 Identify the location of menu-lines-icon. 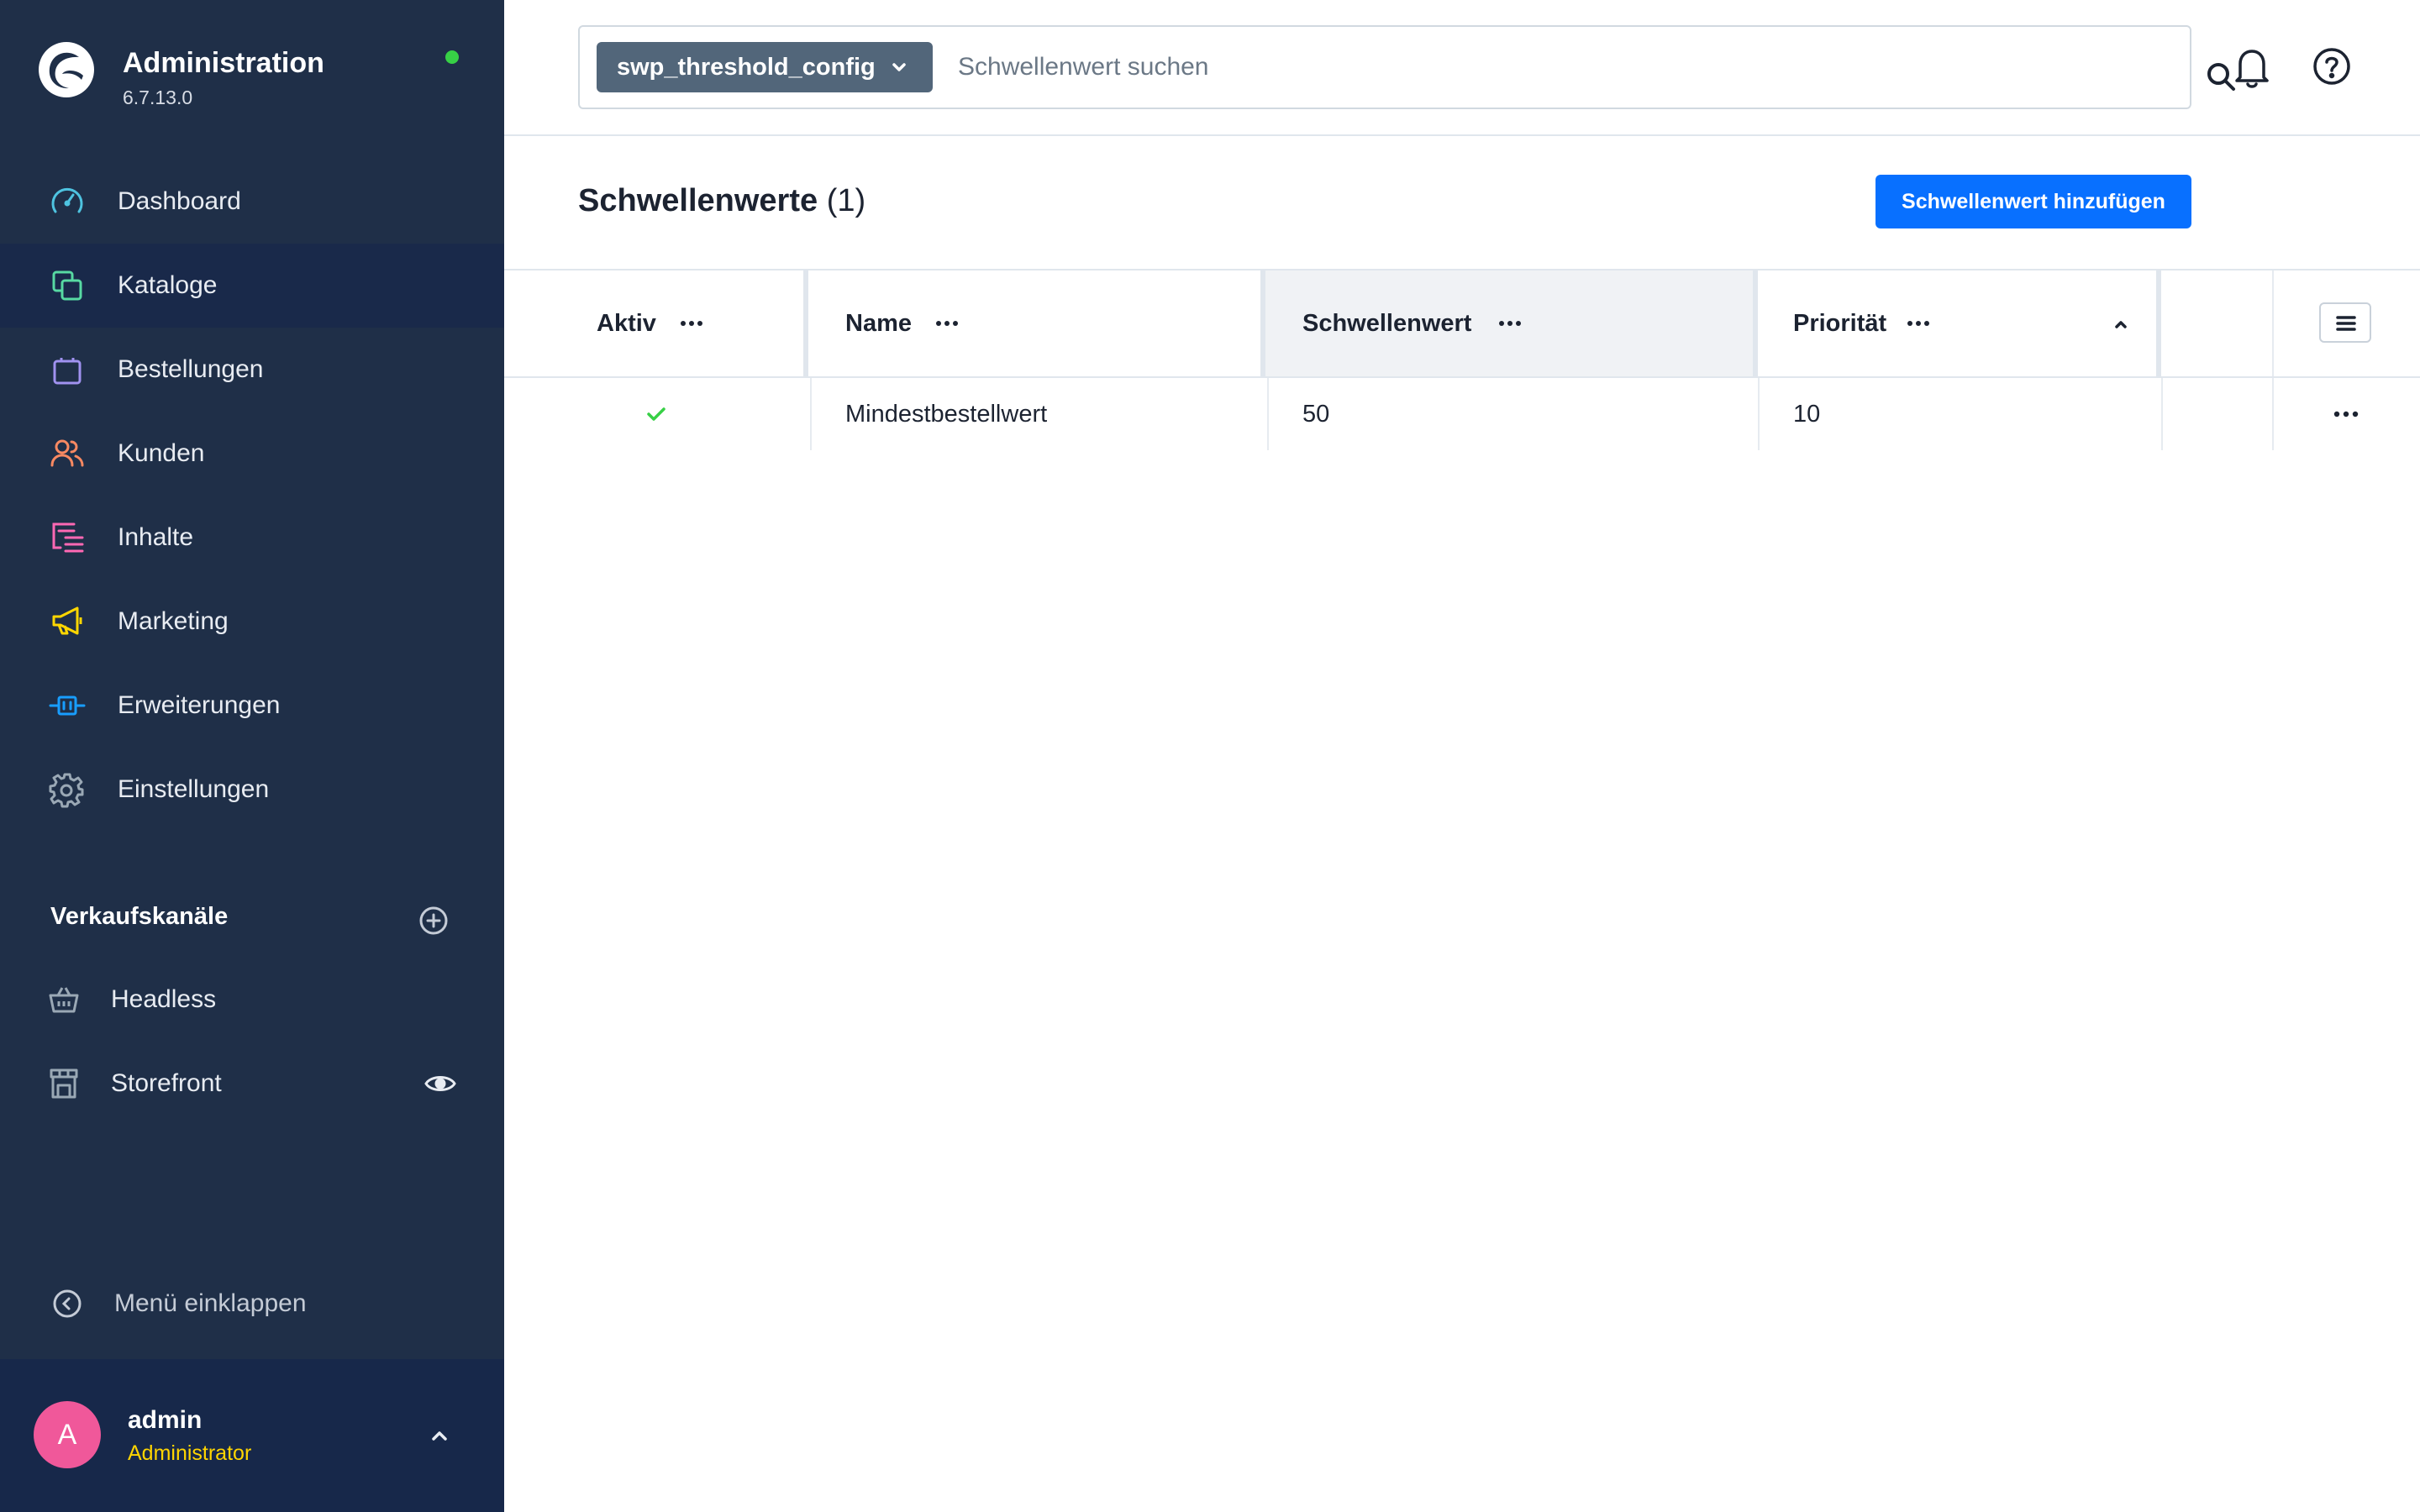
(2346, 323).